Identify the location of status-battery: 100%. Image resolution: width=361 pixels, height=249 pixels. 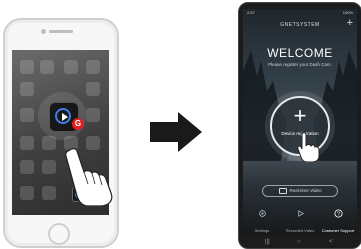
(347, 12).